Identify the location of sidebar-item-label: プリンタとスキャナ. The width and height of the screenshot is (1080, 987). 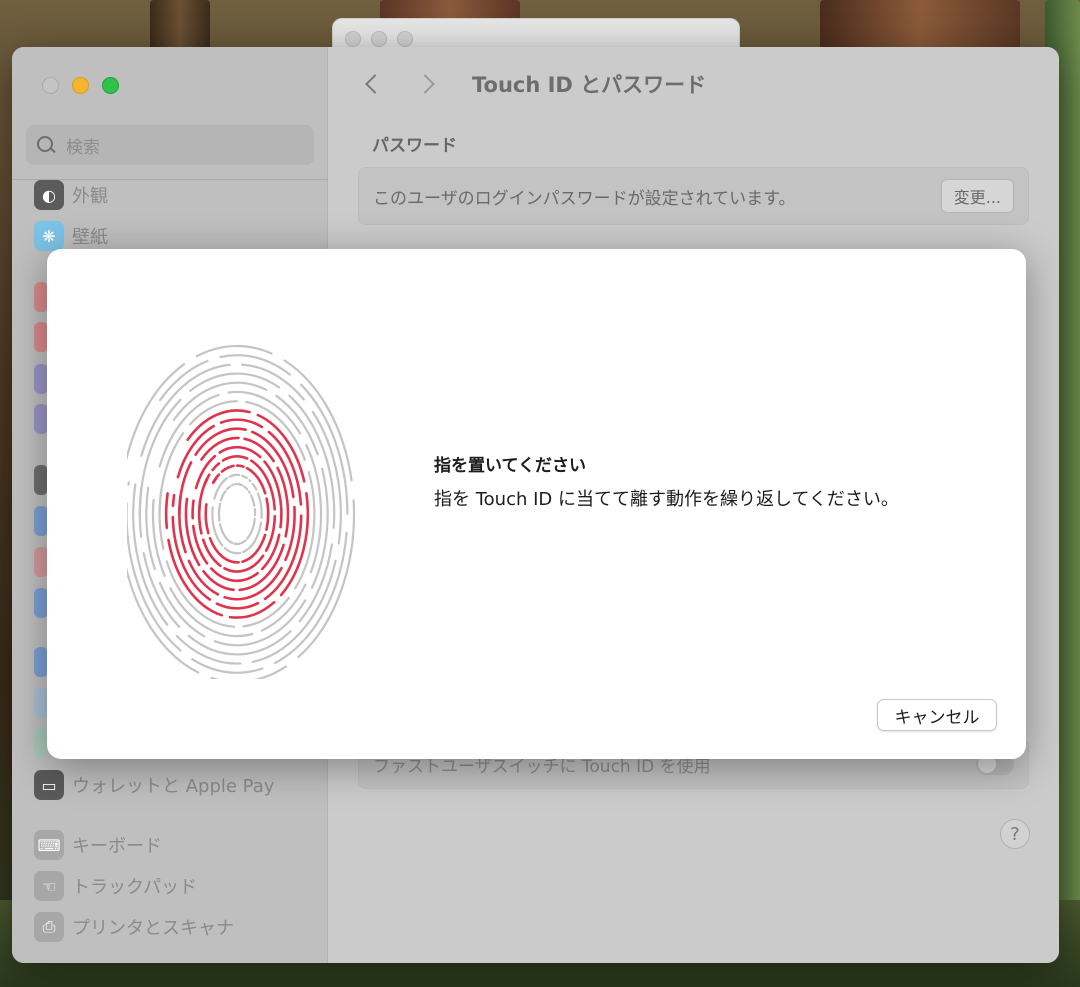
(153, 928).